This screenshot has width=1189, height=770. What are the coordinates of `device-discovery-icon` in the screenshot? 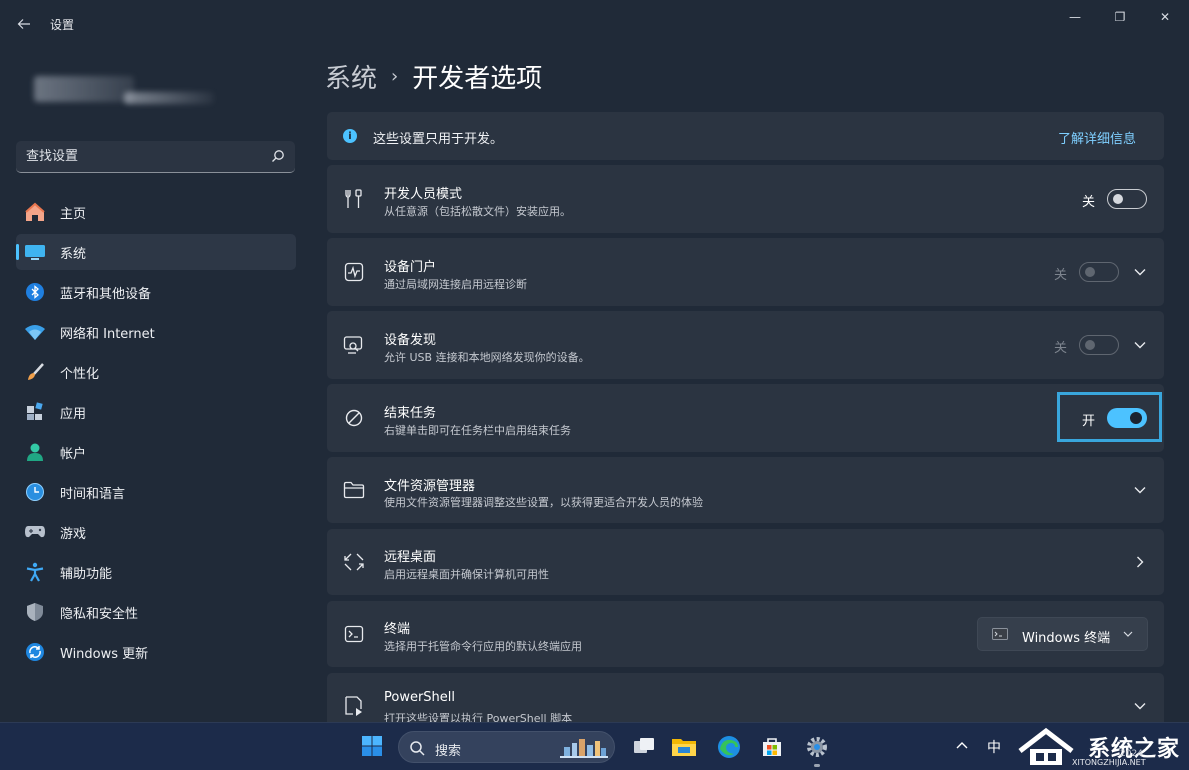 It's located at (354, 345).